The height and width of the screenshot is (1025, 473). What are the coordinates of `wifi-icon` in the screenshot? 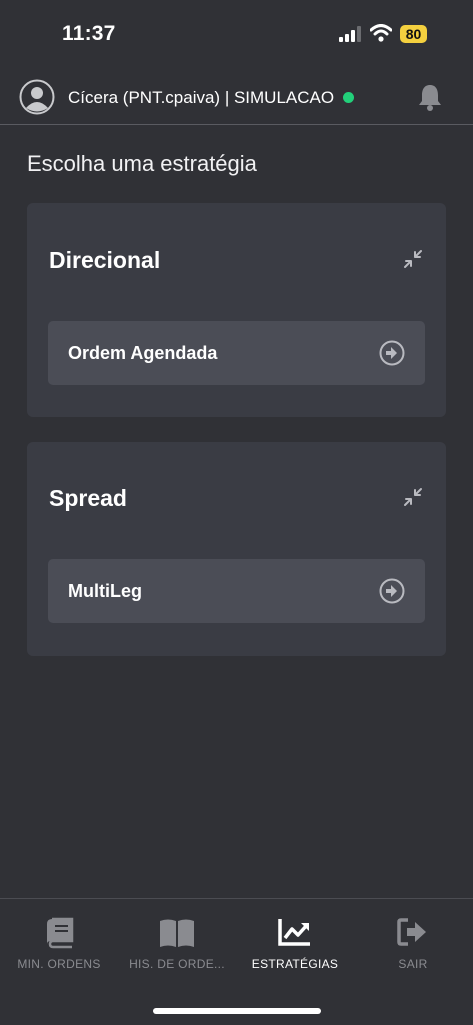 It's located at (381, 33).